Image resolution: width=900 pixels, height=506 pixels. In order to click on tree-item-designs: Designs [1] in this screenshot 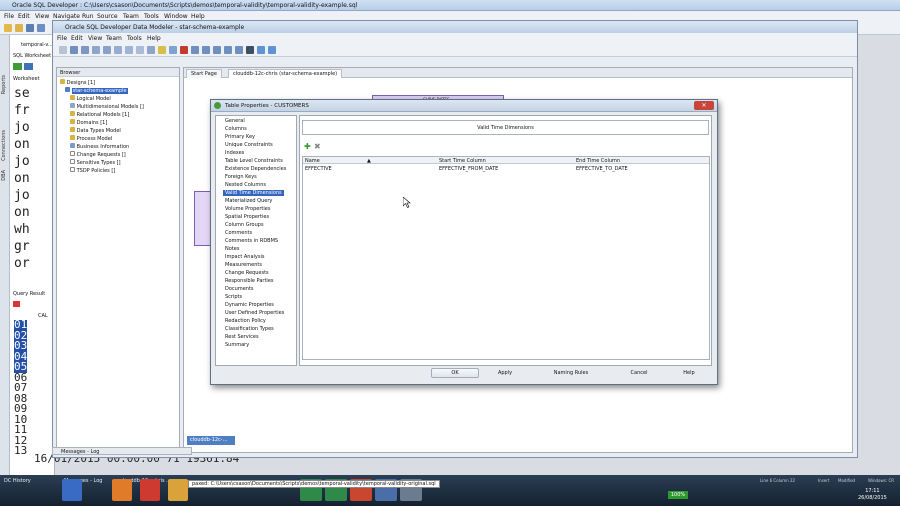, I will do `click(77, 82)`.